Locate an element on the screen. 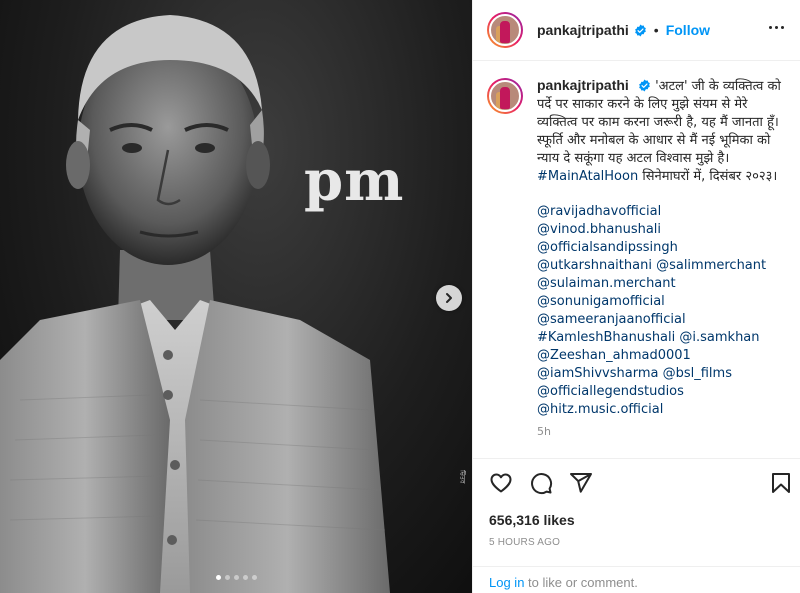 The image size is (800, 593). post-timestamp: 5 HOURS AGO is located at coordinates (524, 542).